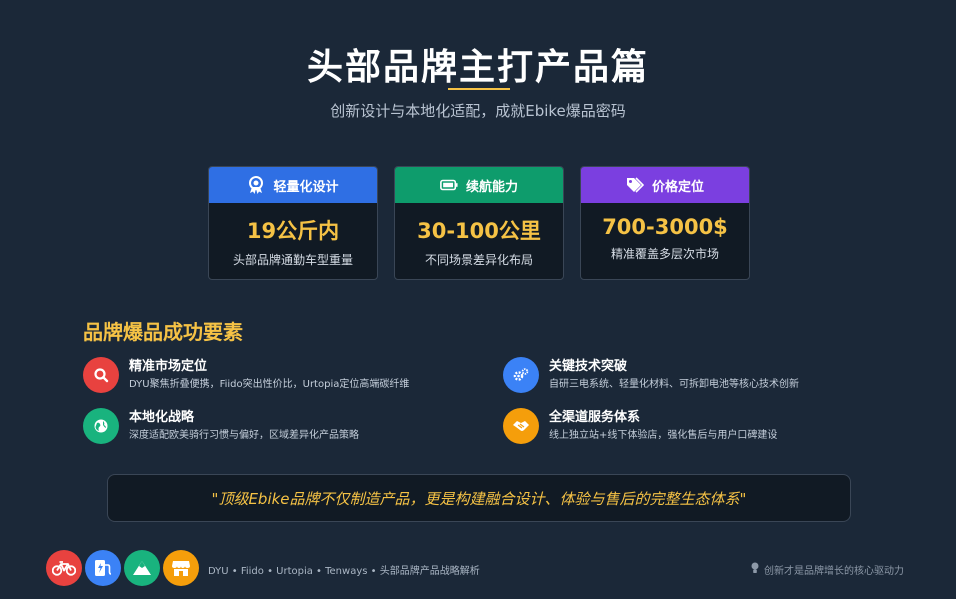 This screenshot has height=599, width=956. I want to click on handshake-icon, so click(521, 426).